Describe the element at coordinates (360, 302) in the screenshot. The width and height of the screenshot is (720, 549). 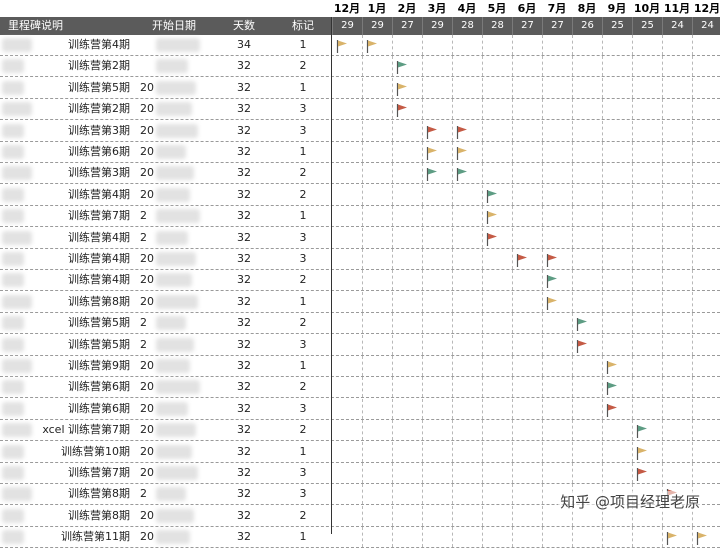
I see `table-row: 训练营第8期 20 32 1` at that location.